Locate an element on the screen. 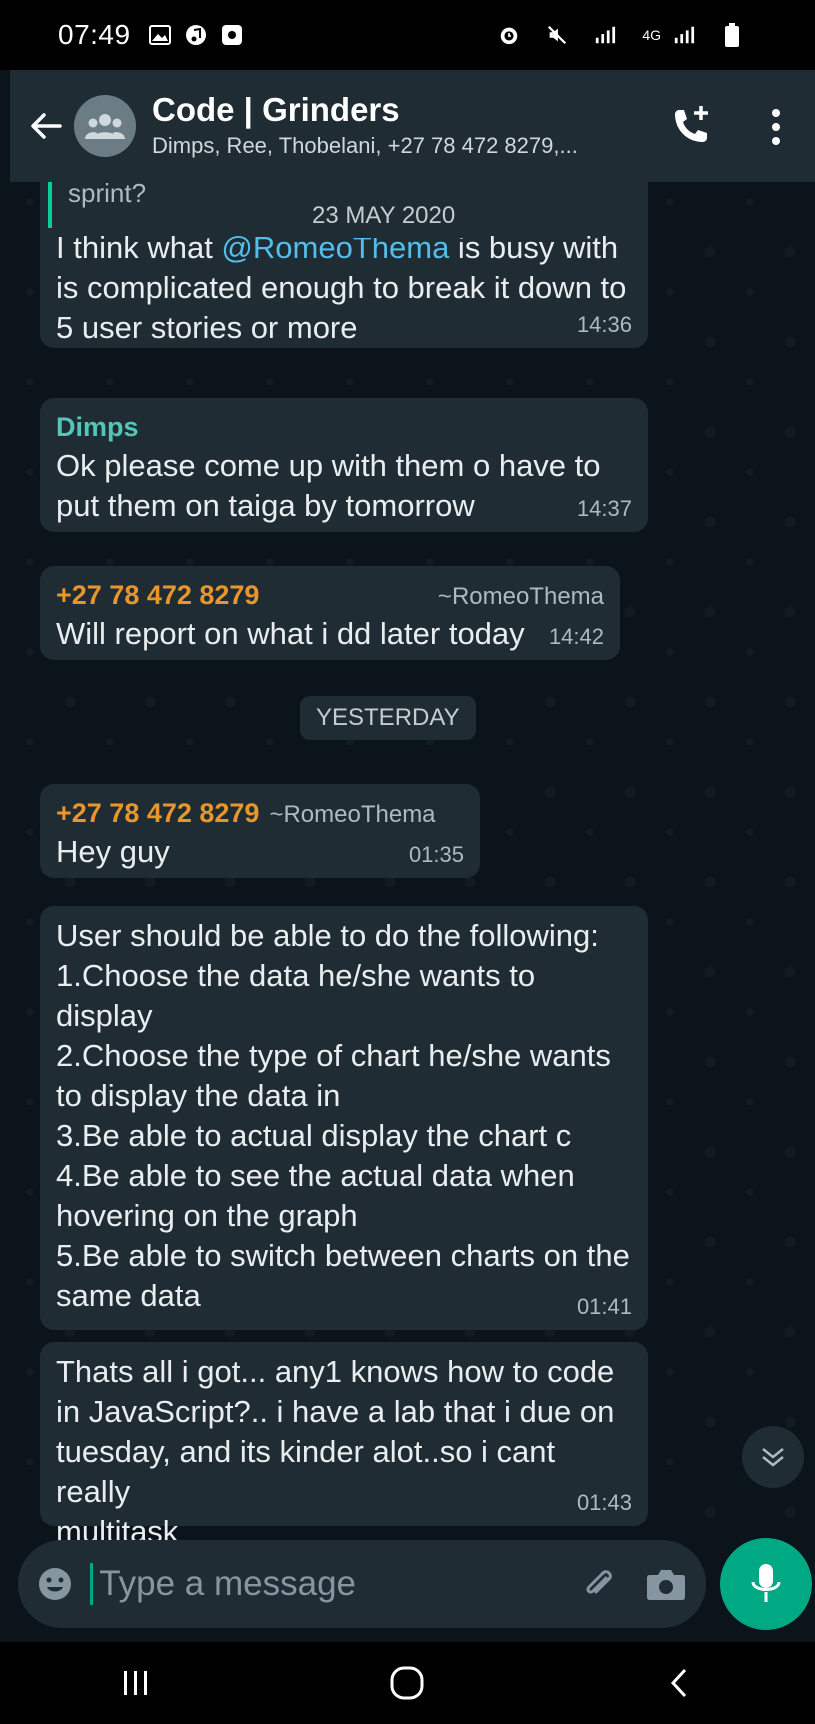 The width and height of the screenshot is (815, 1724). notification-box-icon is located at coordinates (232, 35).